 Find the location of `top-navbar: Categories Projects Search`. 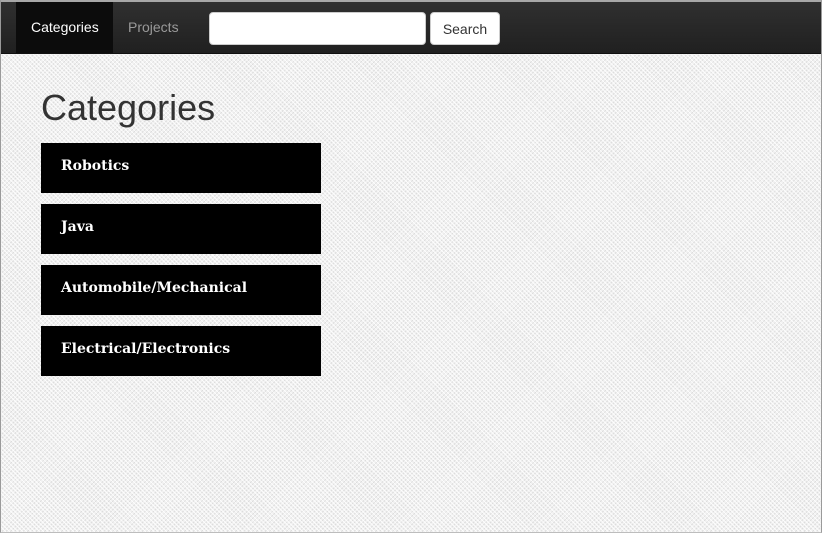

top-navbar: Categories Projects Search is located at coordinates (411, 27).